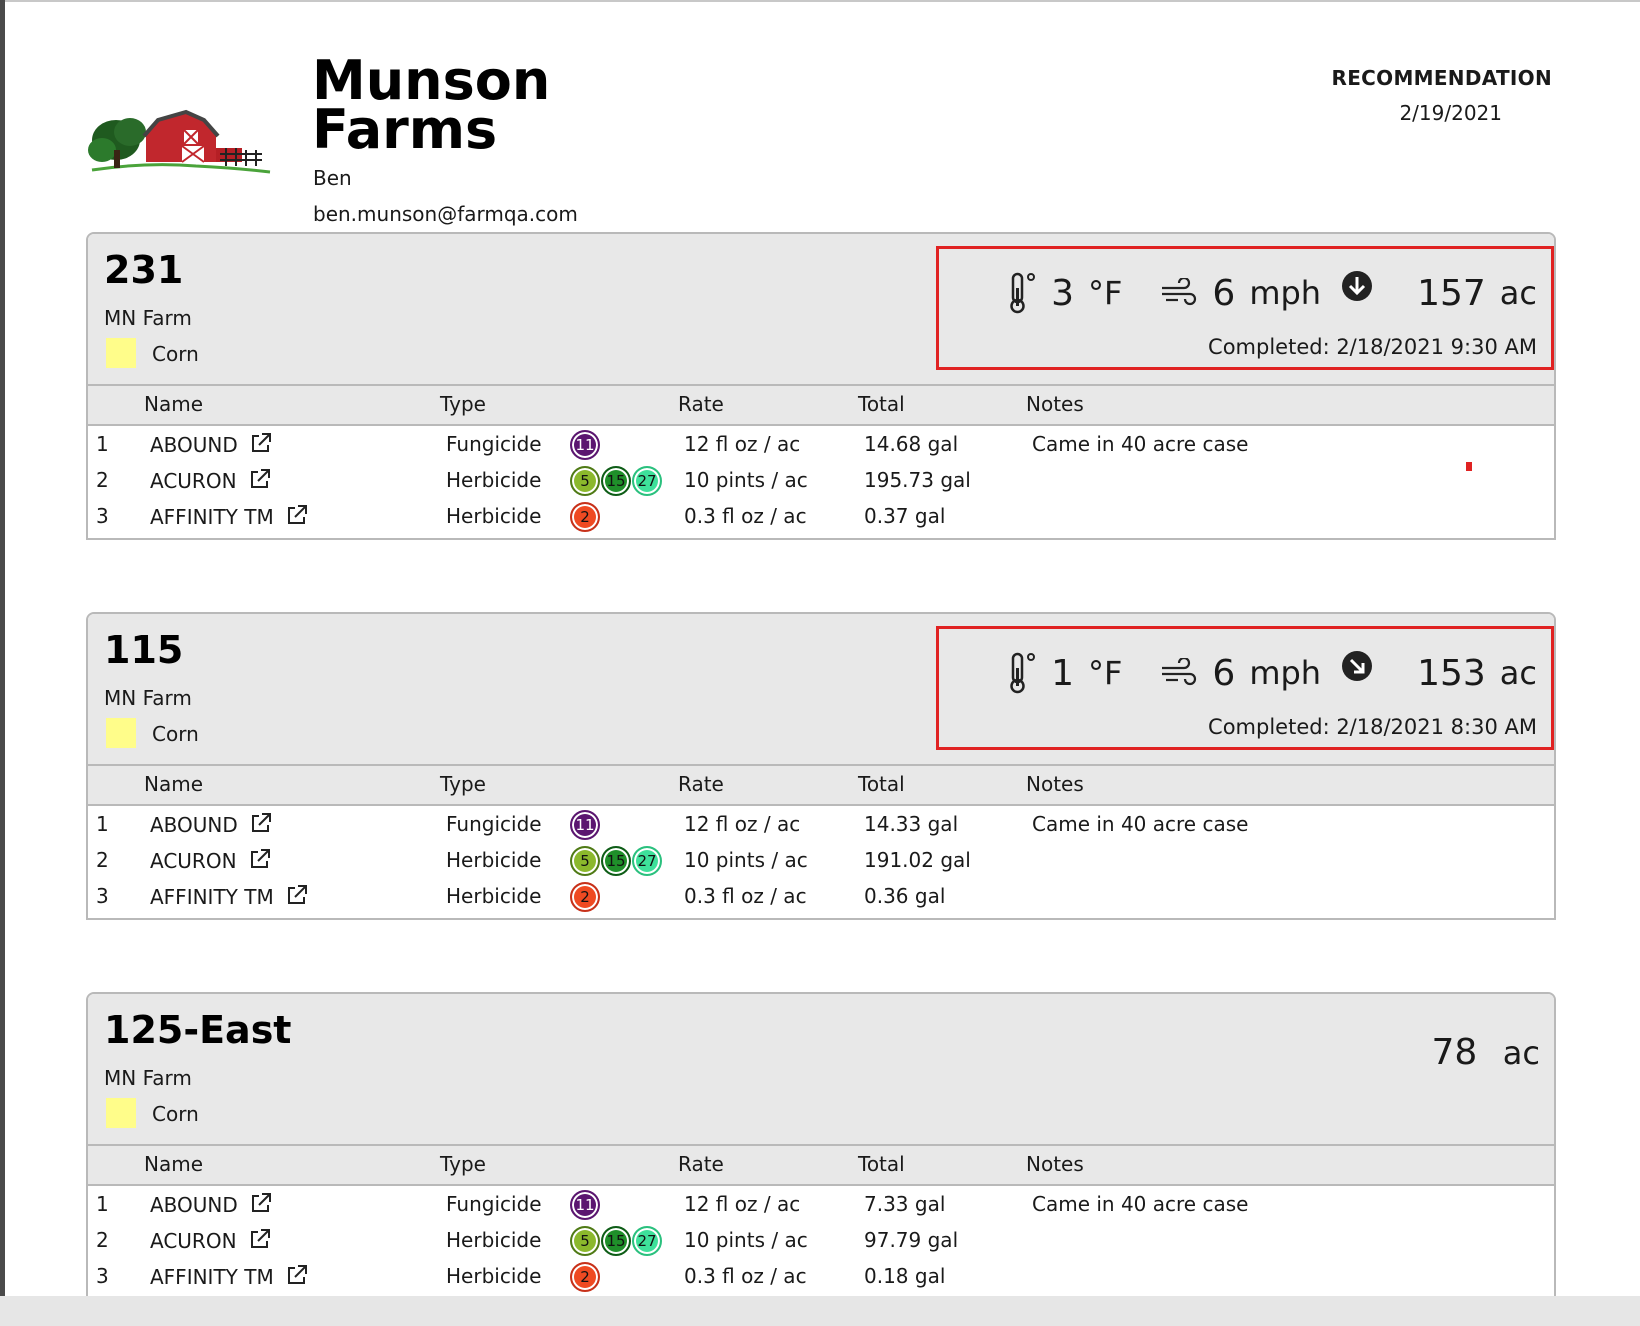  I want to click on wind-icon, so click(1179, 292).